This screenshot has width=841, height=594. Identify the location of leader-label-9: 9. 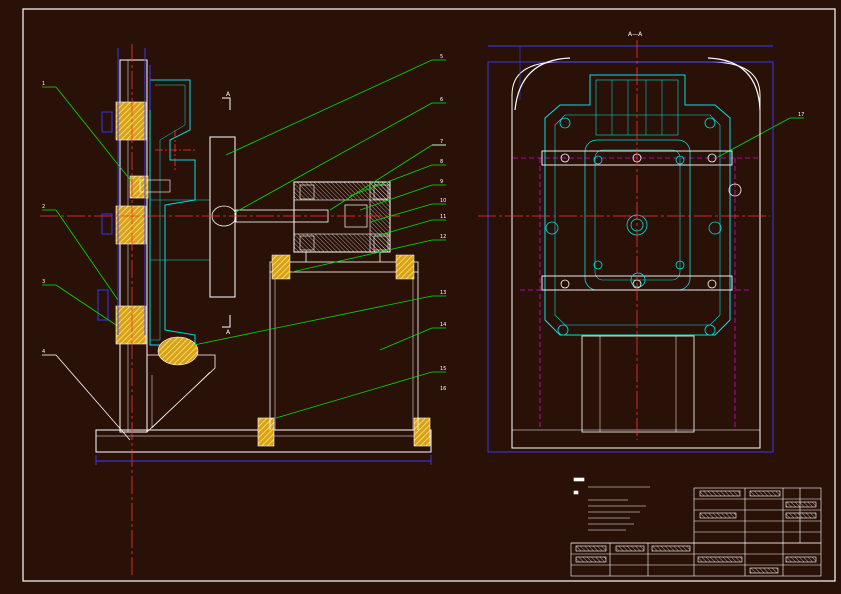
(441, 182).